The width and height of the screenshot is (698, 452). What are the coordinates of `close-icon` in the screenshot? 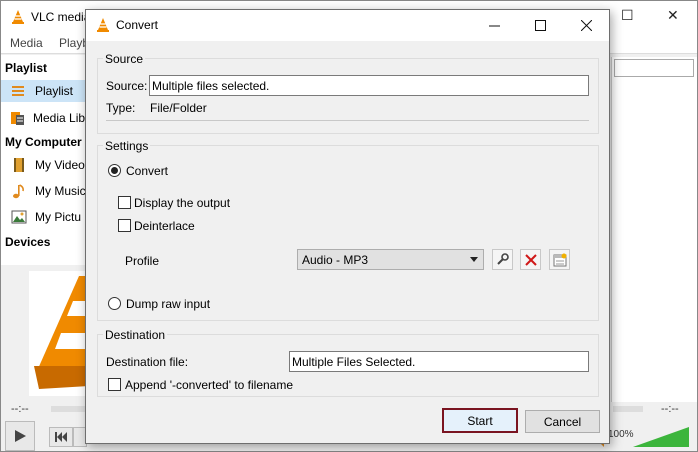 It's located at (586, 25).